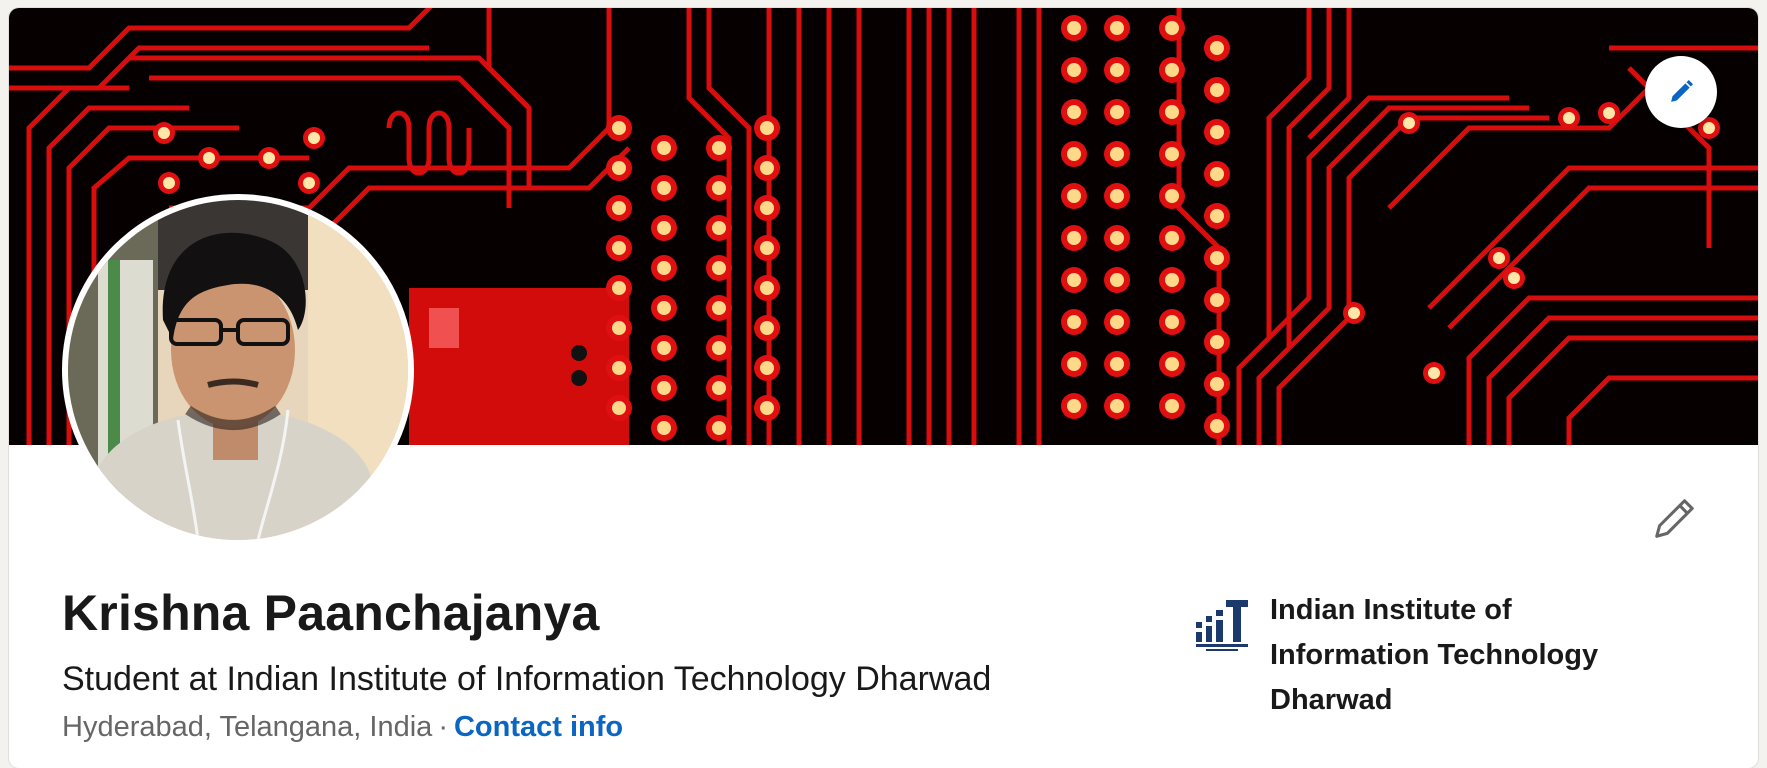 The image size is (1767, 768). I want to click on profile-location: Hyderabad, Telangana, India, so click(247, 727).